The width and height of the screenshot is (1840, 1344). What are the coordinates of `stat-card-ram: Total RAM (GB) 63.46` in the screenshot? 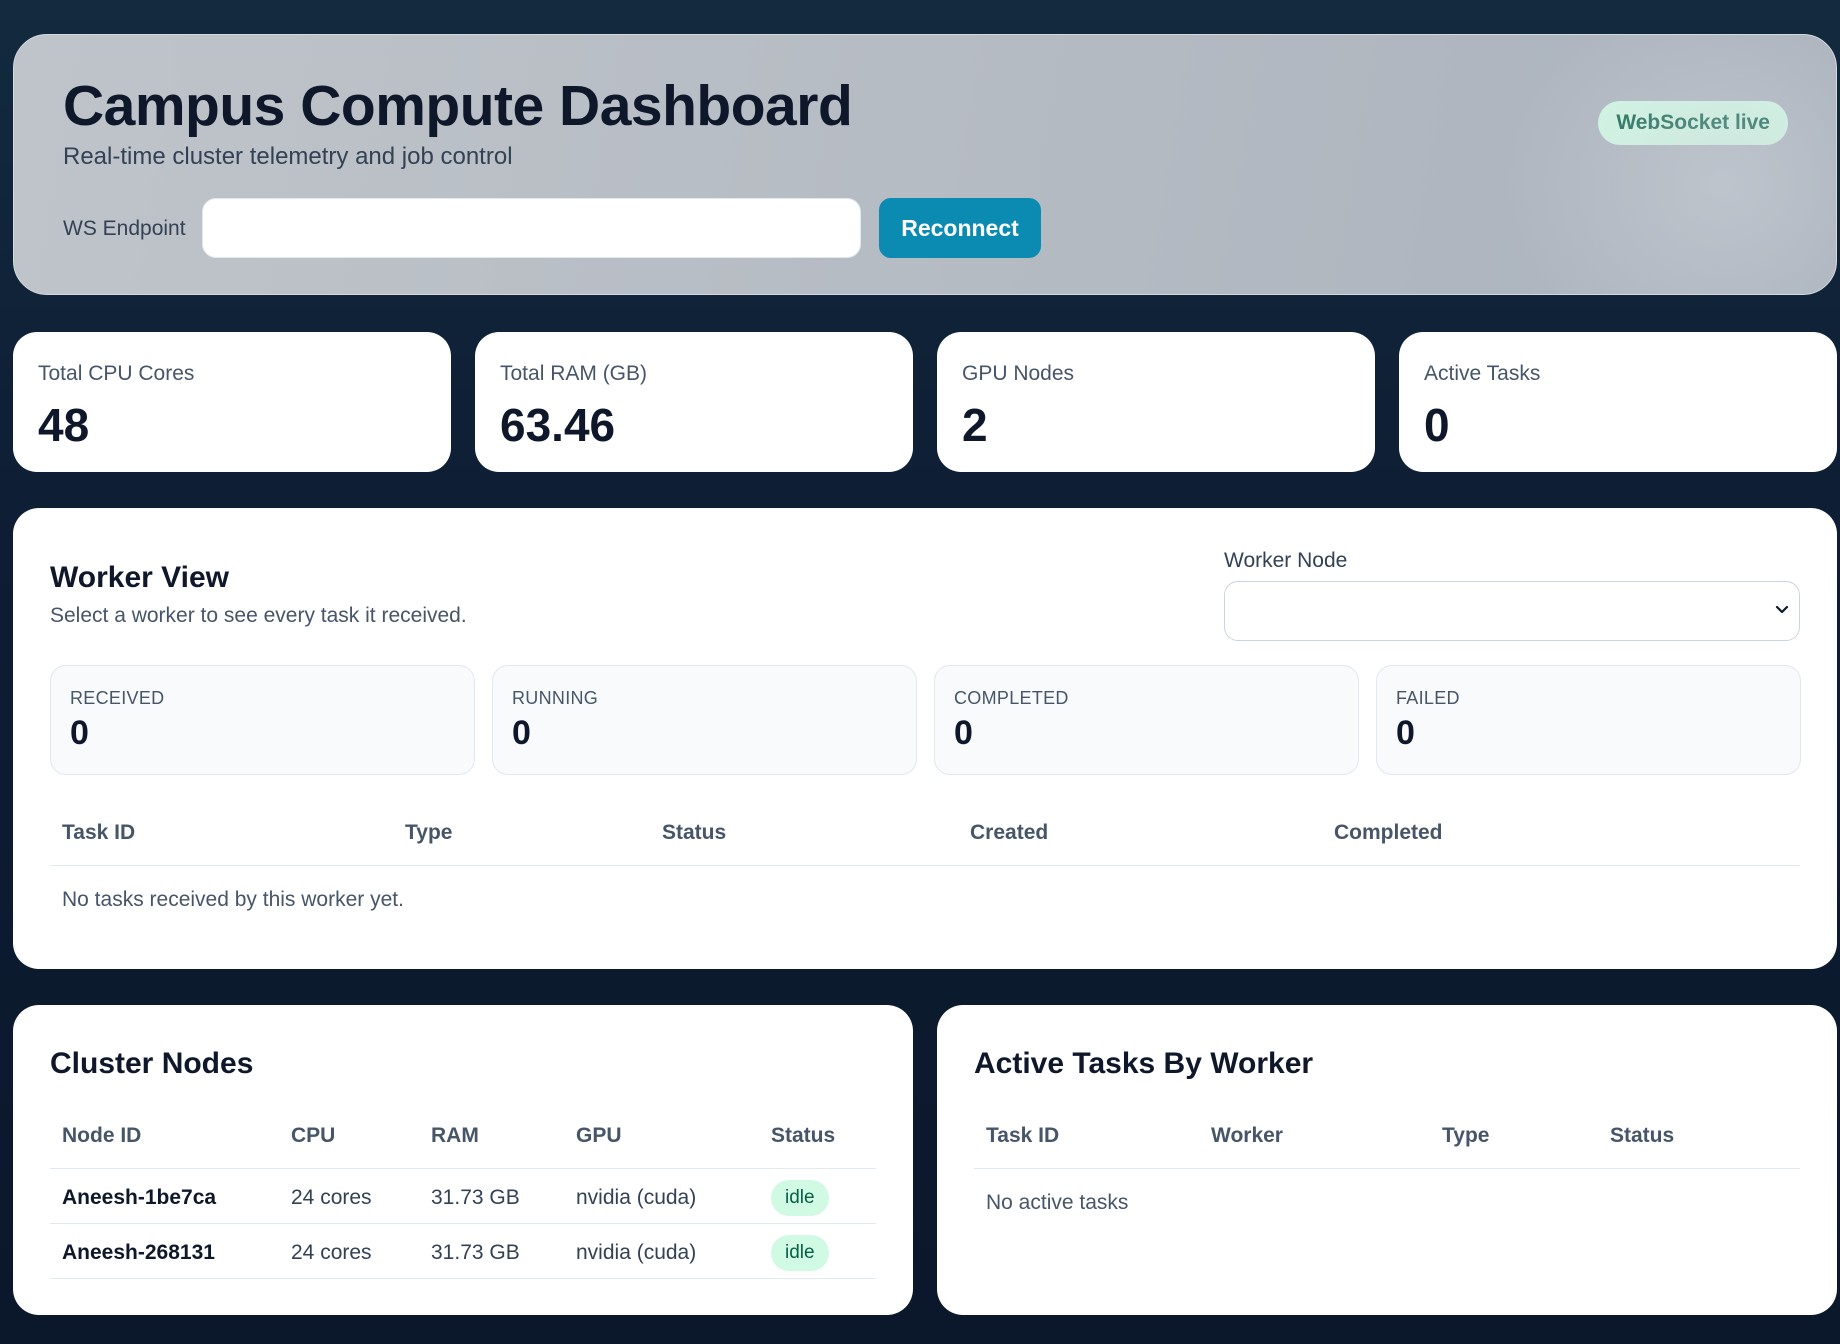 It's located at (694, 402).